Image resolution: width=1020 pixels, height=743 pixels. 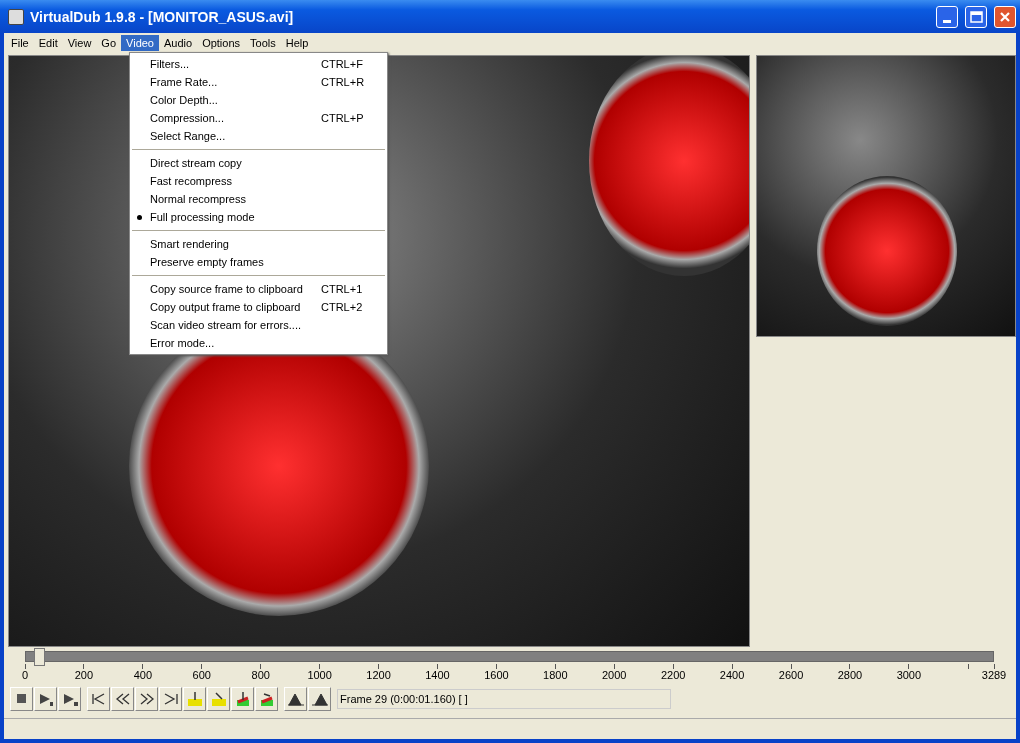 What do you see at coordinates (258, 82) in the screenshot?
I see `menu-item: Frame Rate... CTRL+R` at bounding box center [258, 82].